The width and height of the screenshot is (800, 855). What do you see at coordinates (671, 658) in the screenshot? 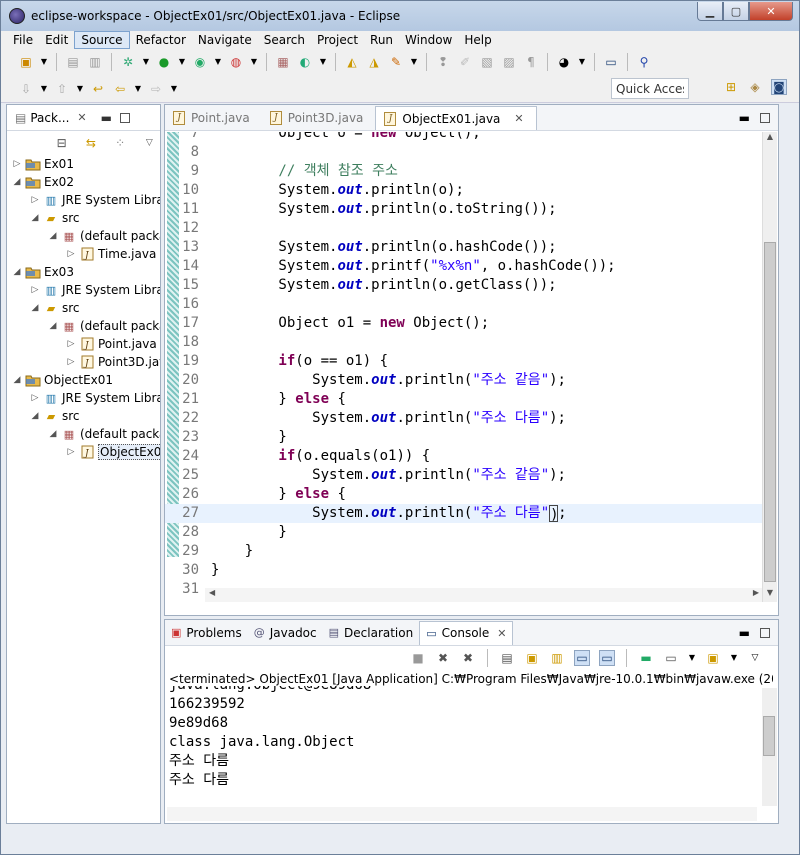
I see `display-console-icon: ▭` at bounding box center [671, 658].